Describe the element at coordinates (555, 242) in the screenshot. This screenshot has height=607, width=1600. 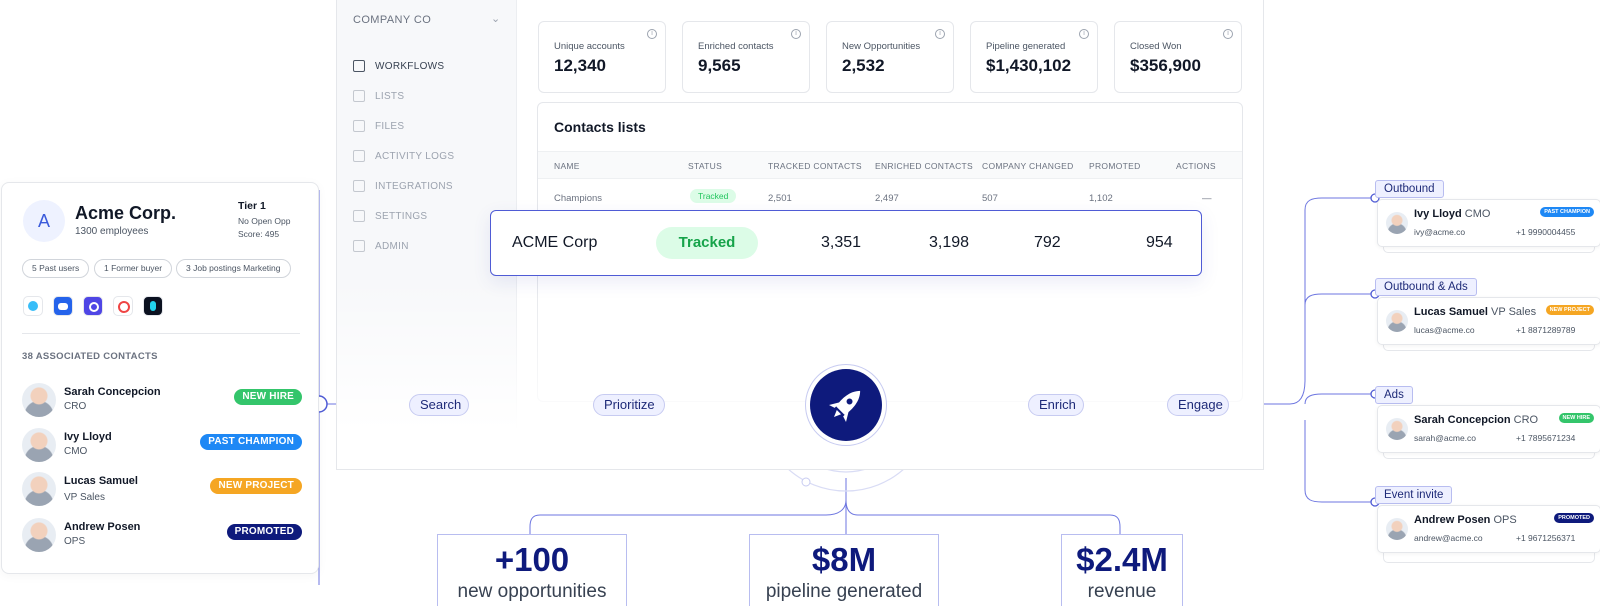
I see `row-company-name: ACME Corp` at that location.